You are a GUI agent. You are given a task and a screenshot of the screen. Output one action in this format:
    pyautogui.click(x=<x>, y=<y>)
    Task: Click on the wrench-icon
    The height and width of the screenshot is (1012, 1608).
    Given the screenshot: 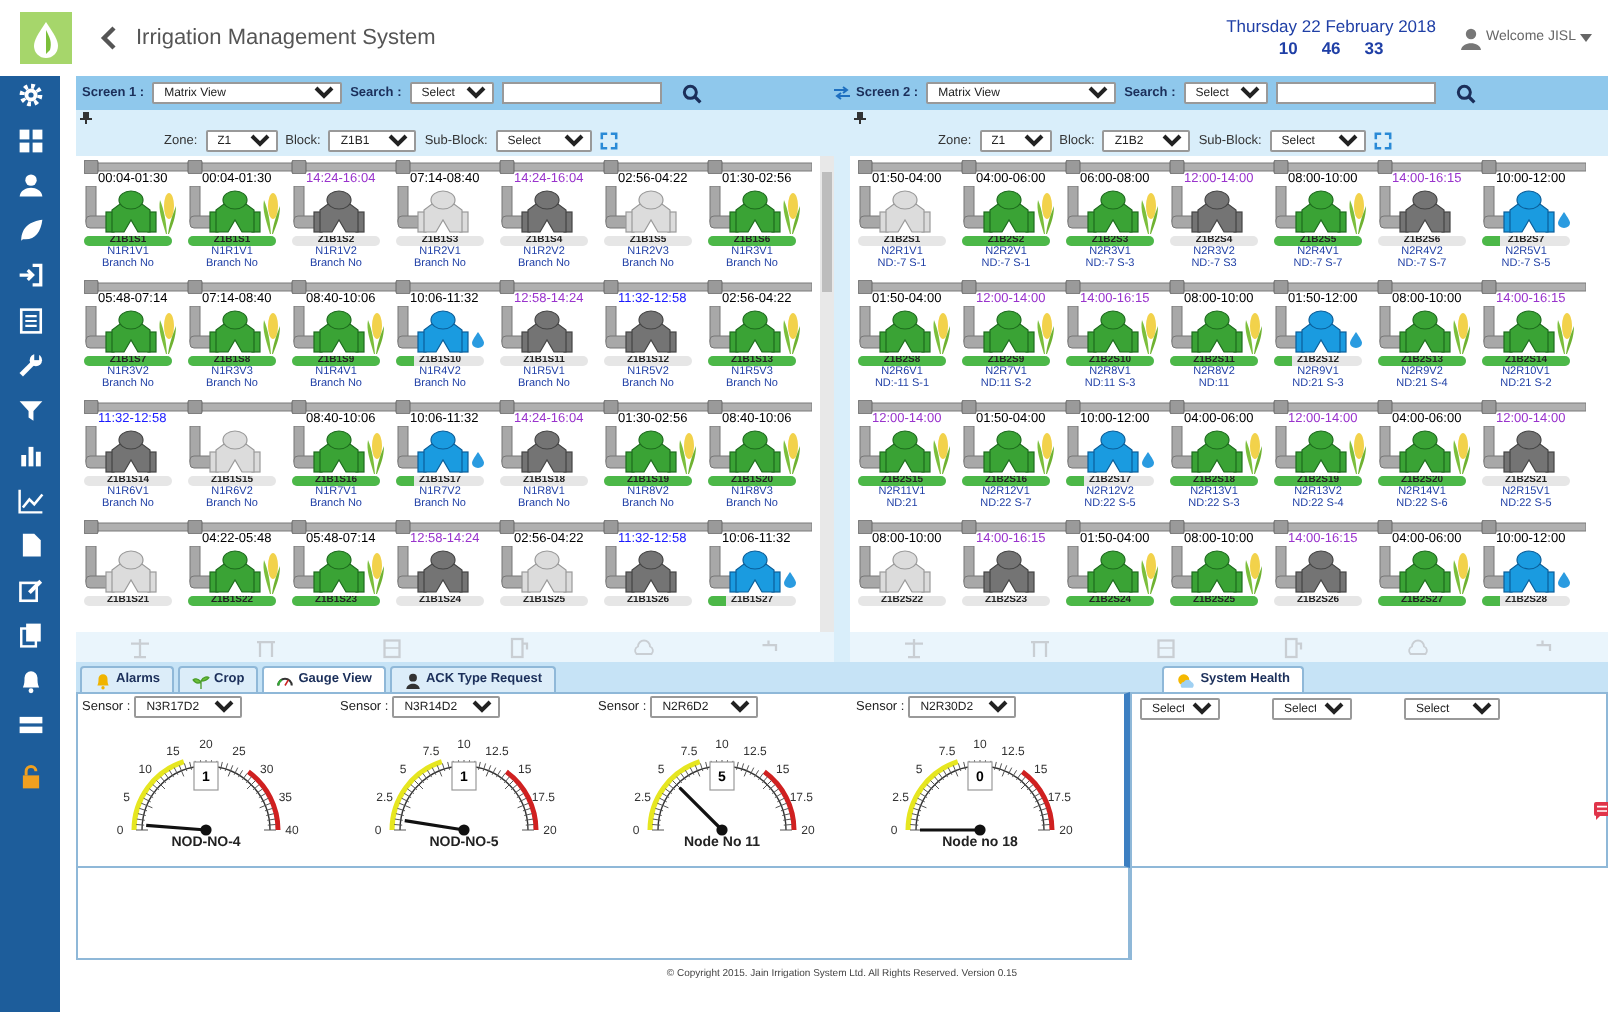 What is the action you would take?
    pyautogui.click(x=30, y=365)
    